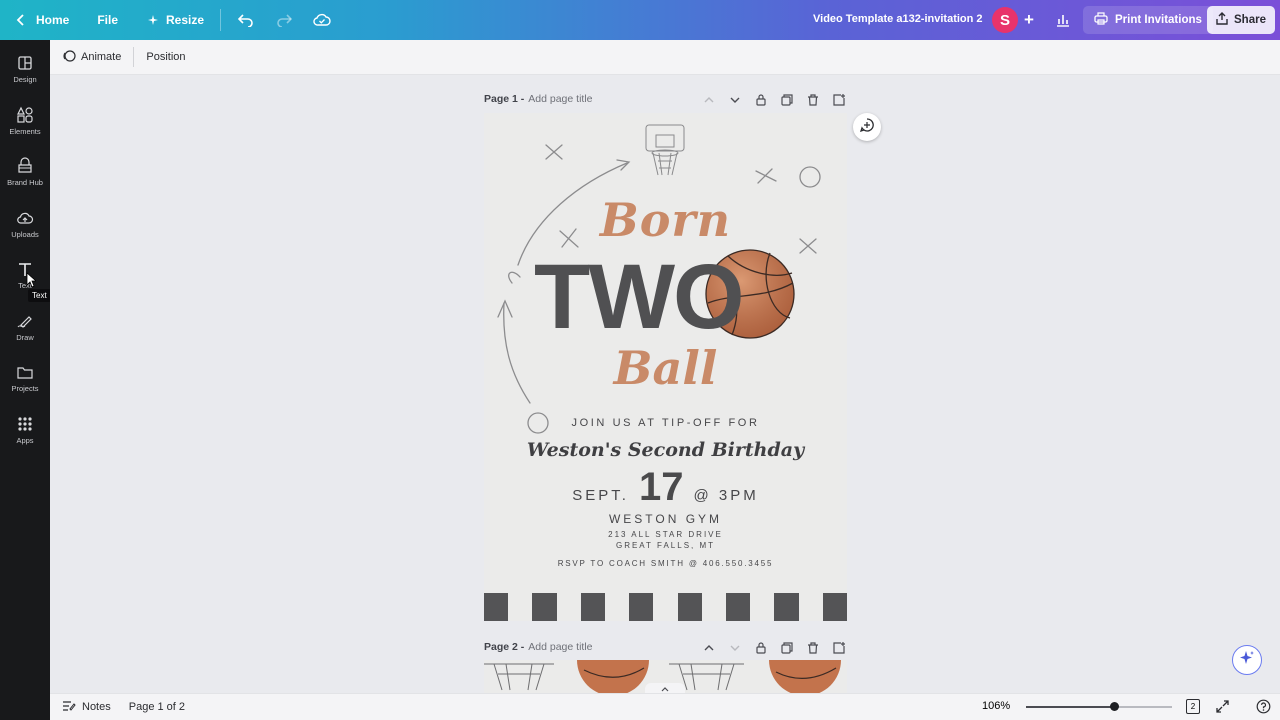 The width and height of the screenshot is (1280, 720). I want to click on page-2-title-input: Add page title, so click(560, 647).